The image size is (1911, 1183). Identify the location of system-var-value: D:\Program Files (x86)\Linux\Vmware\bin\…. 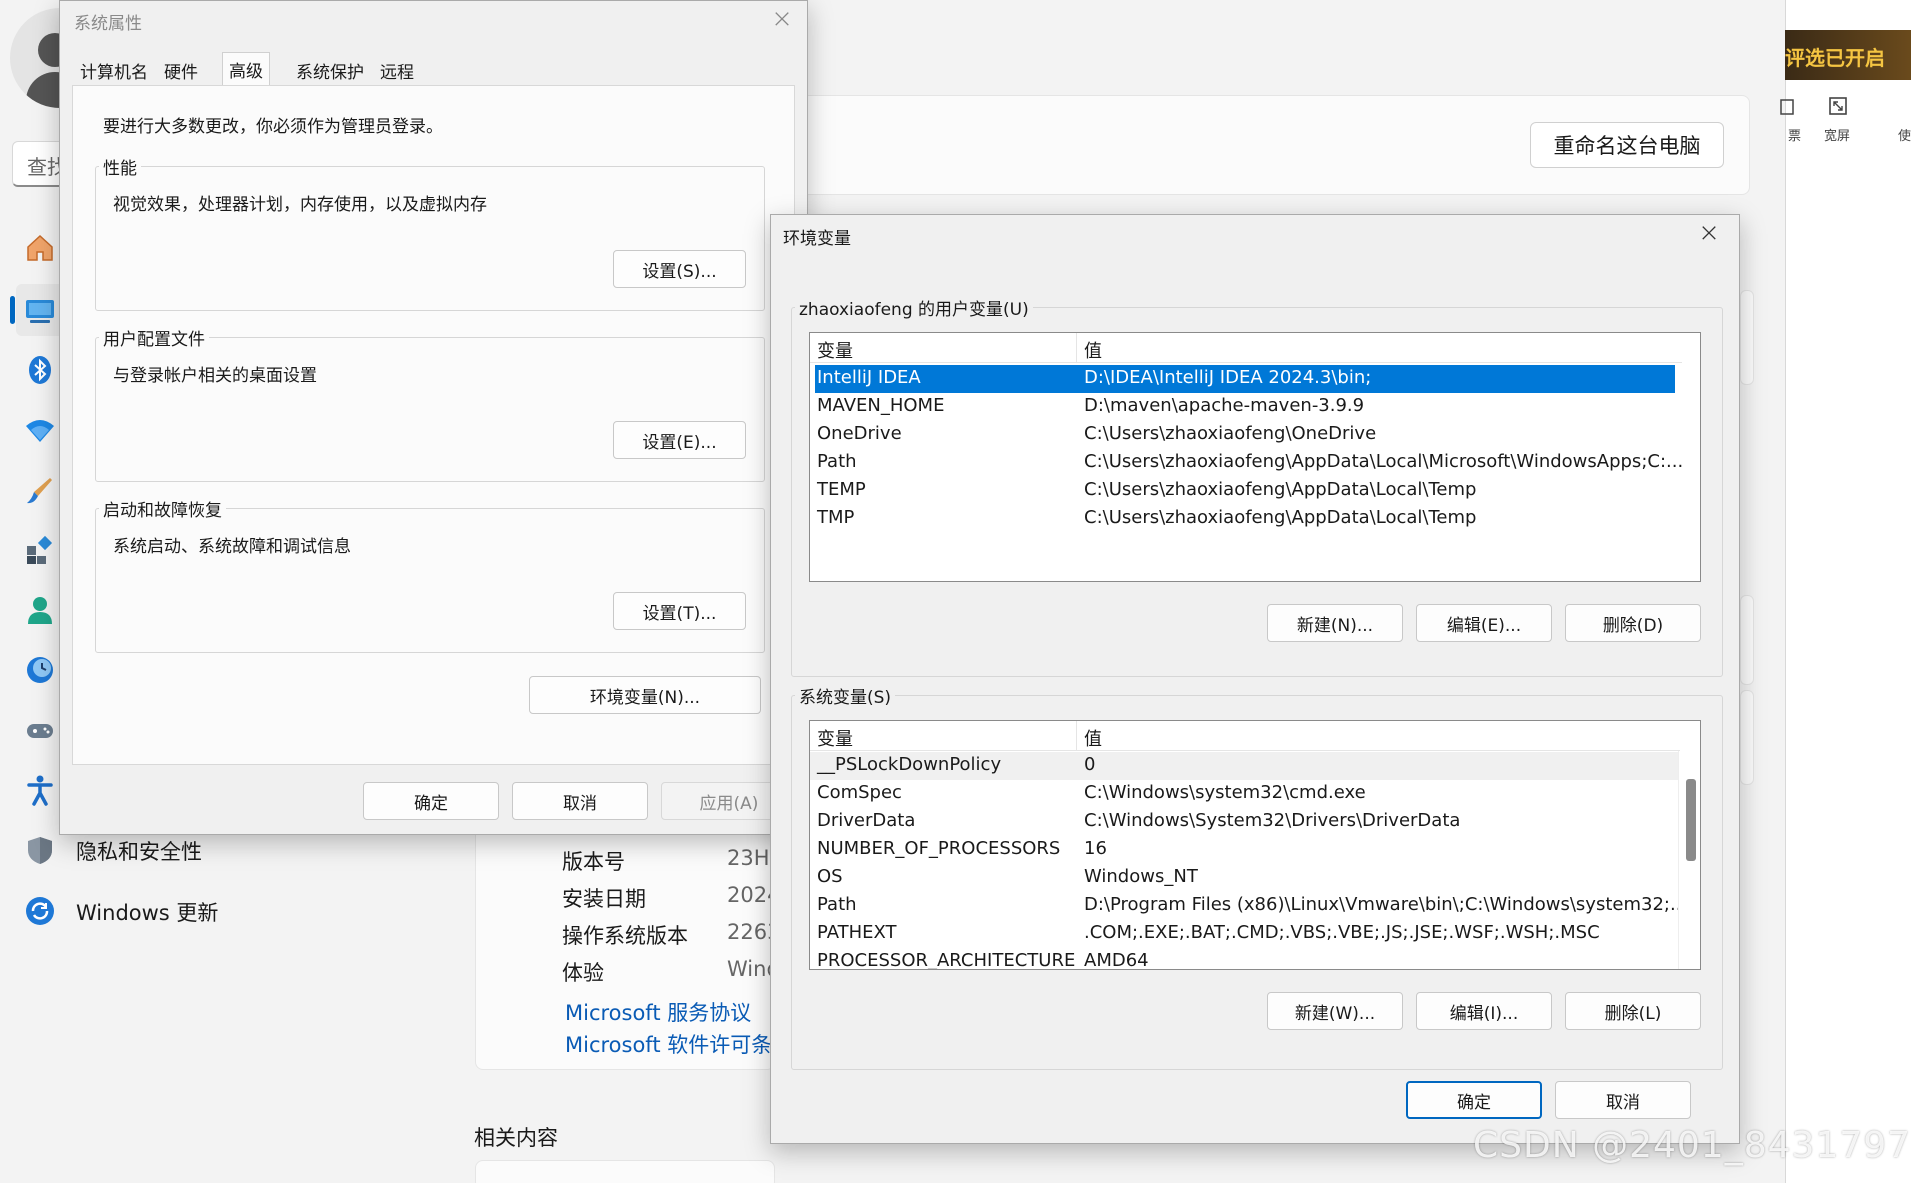
(1386, 904).